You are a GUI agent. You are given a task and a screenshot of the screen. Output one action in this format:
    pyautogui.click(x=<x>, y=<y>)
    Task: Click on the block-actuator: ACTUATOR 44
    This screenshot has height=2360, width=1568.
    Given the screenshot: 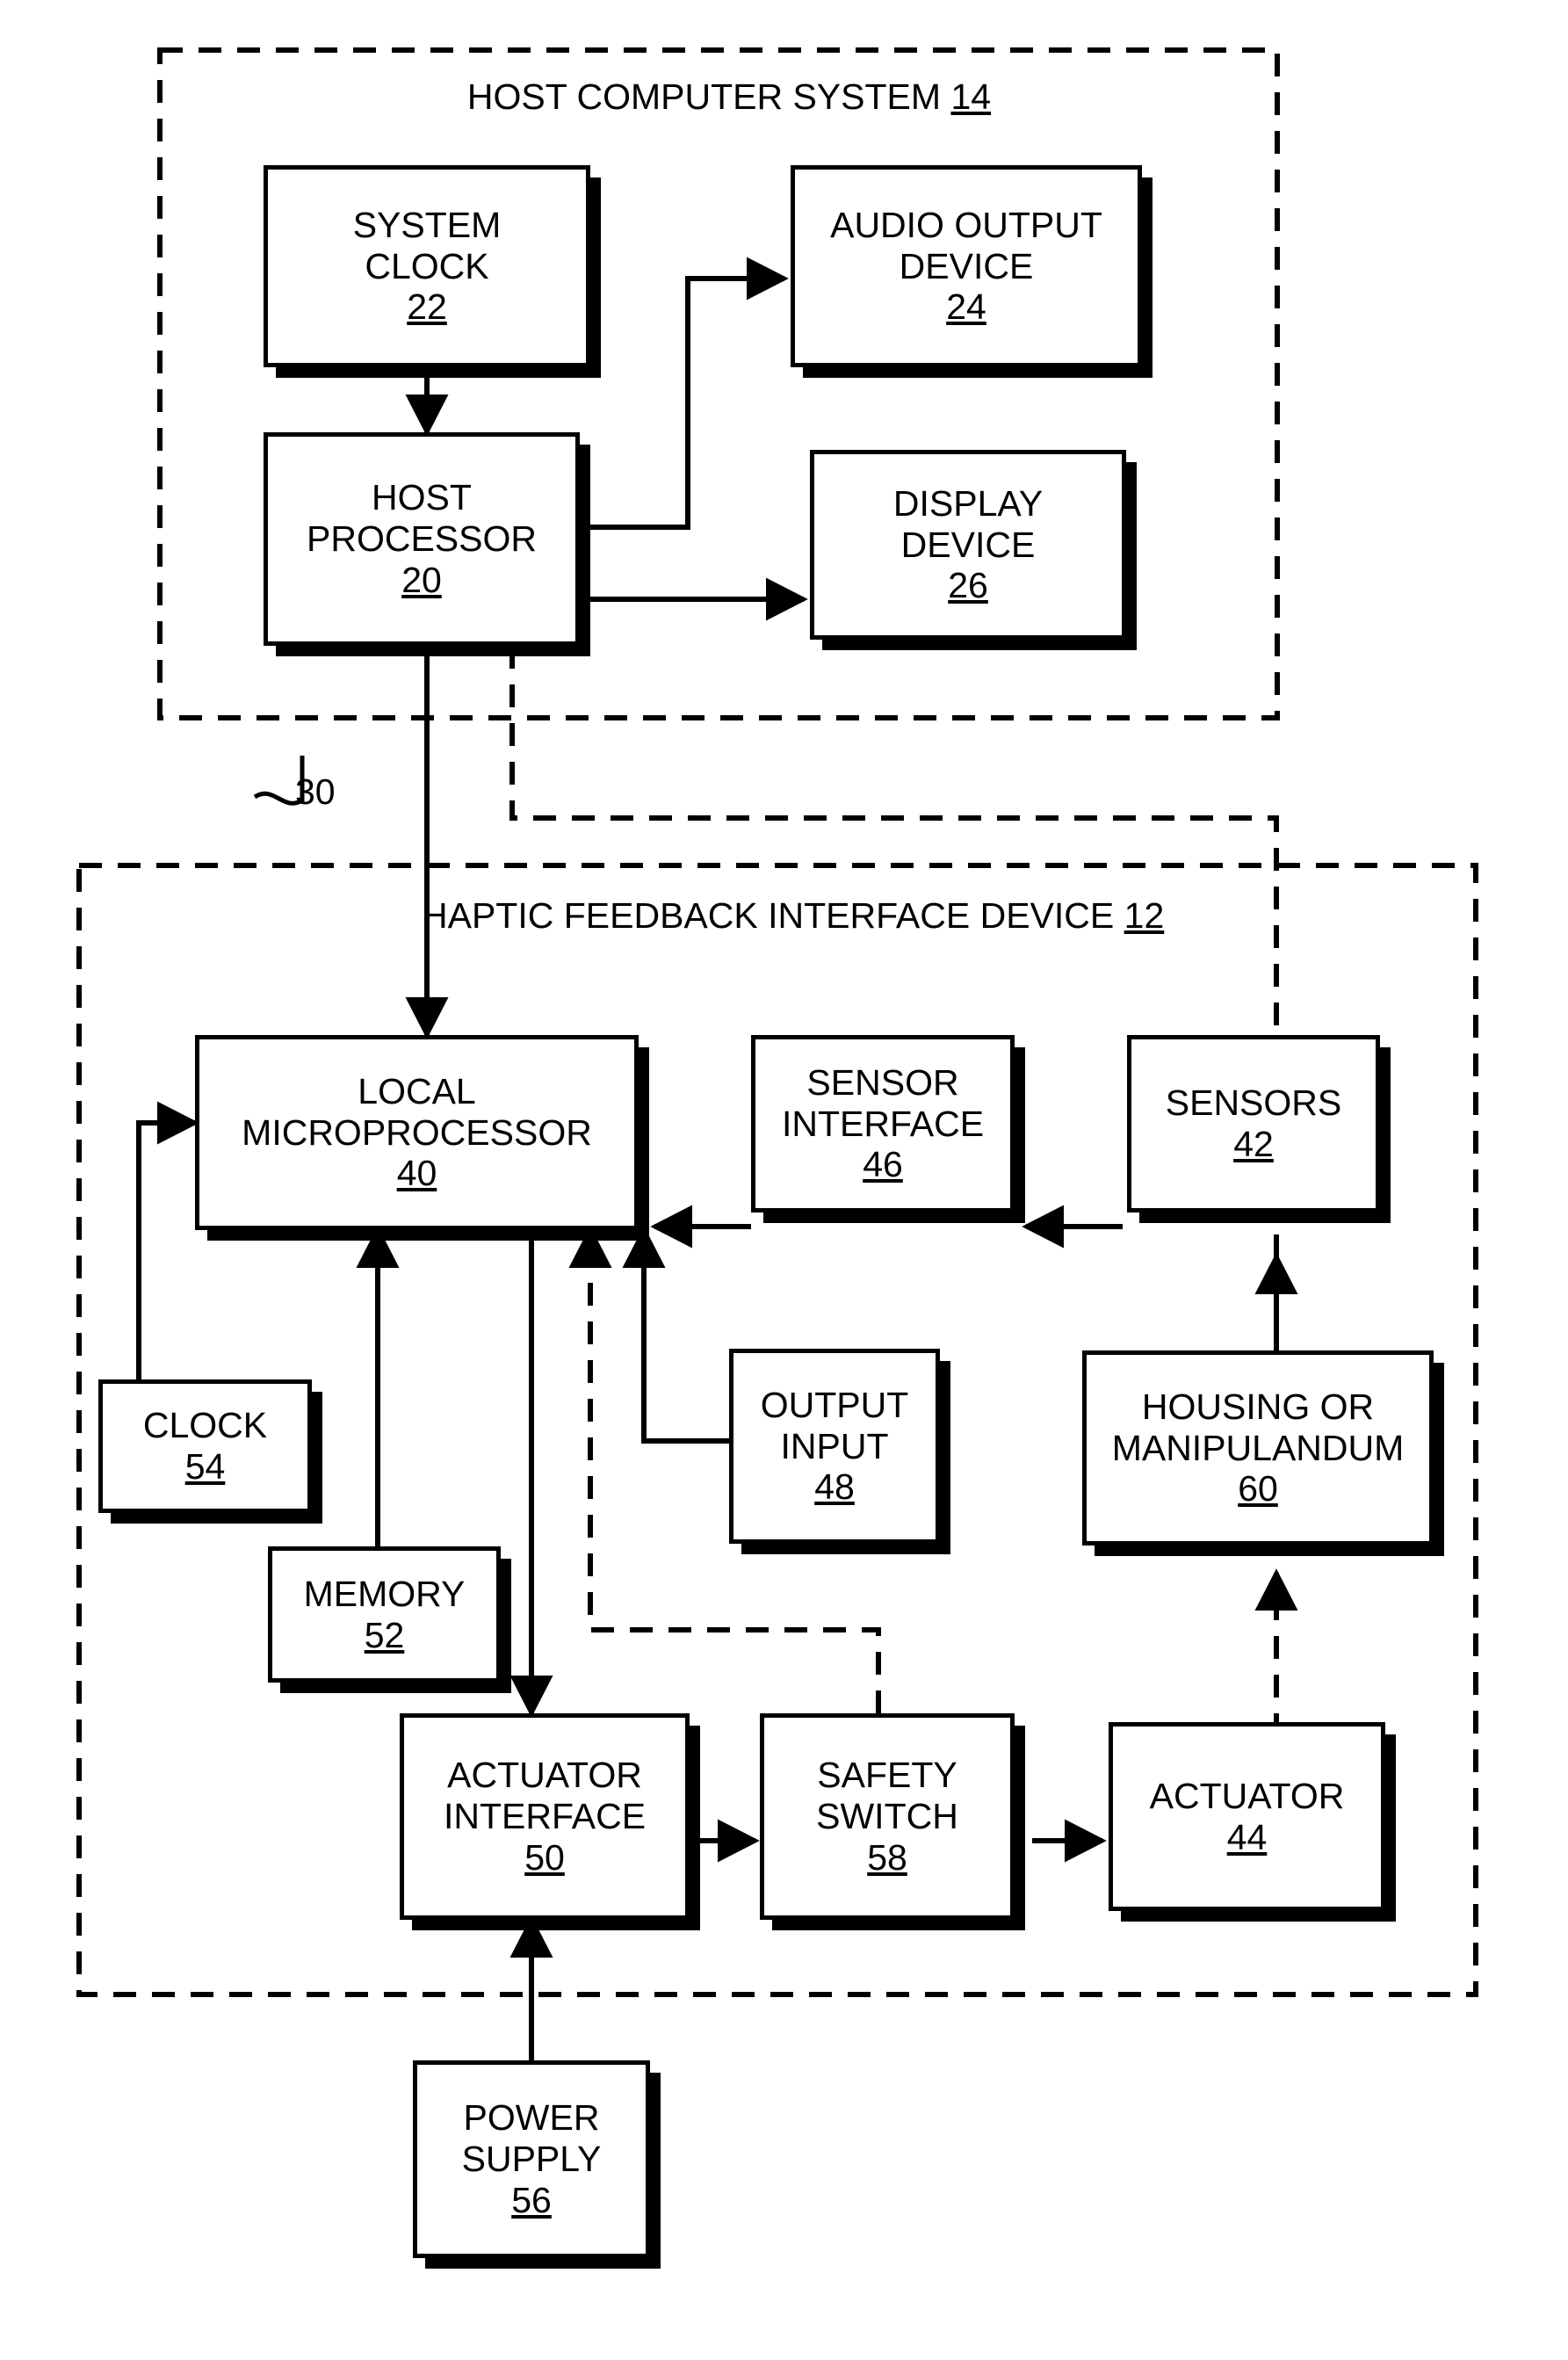 What is the action you would take?
    pyautogui.click(x=1247, y=1816)
    